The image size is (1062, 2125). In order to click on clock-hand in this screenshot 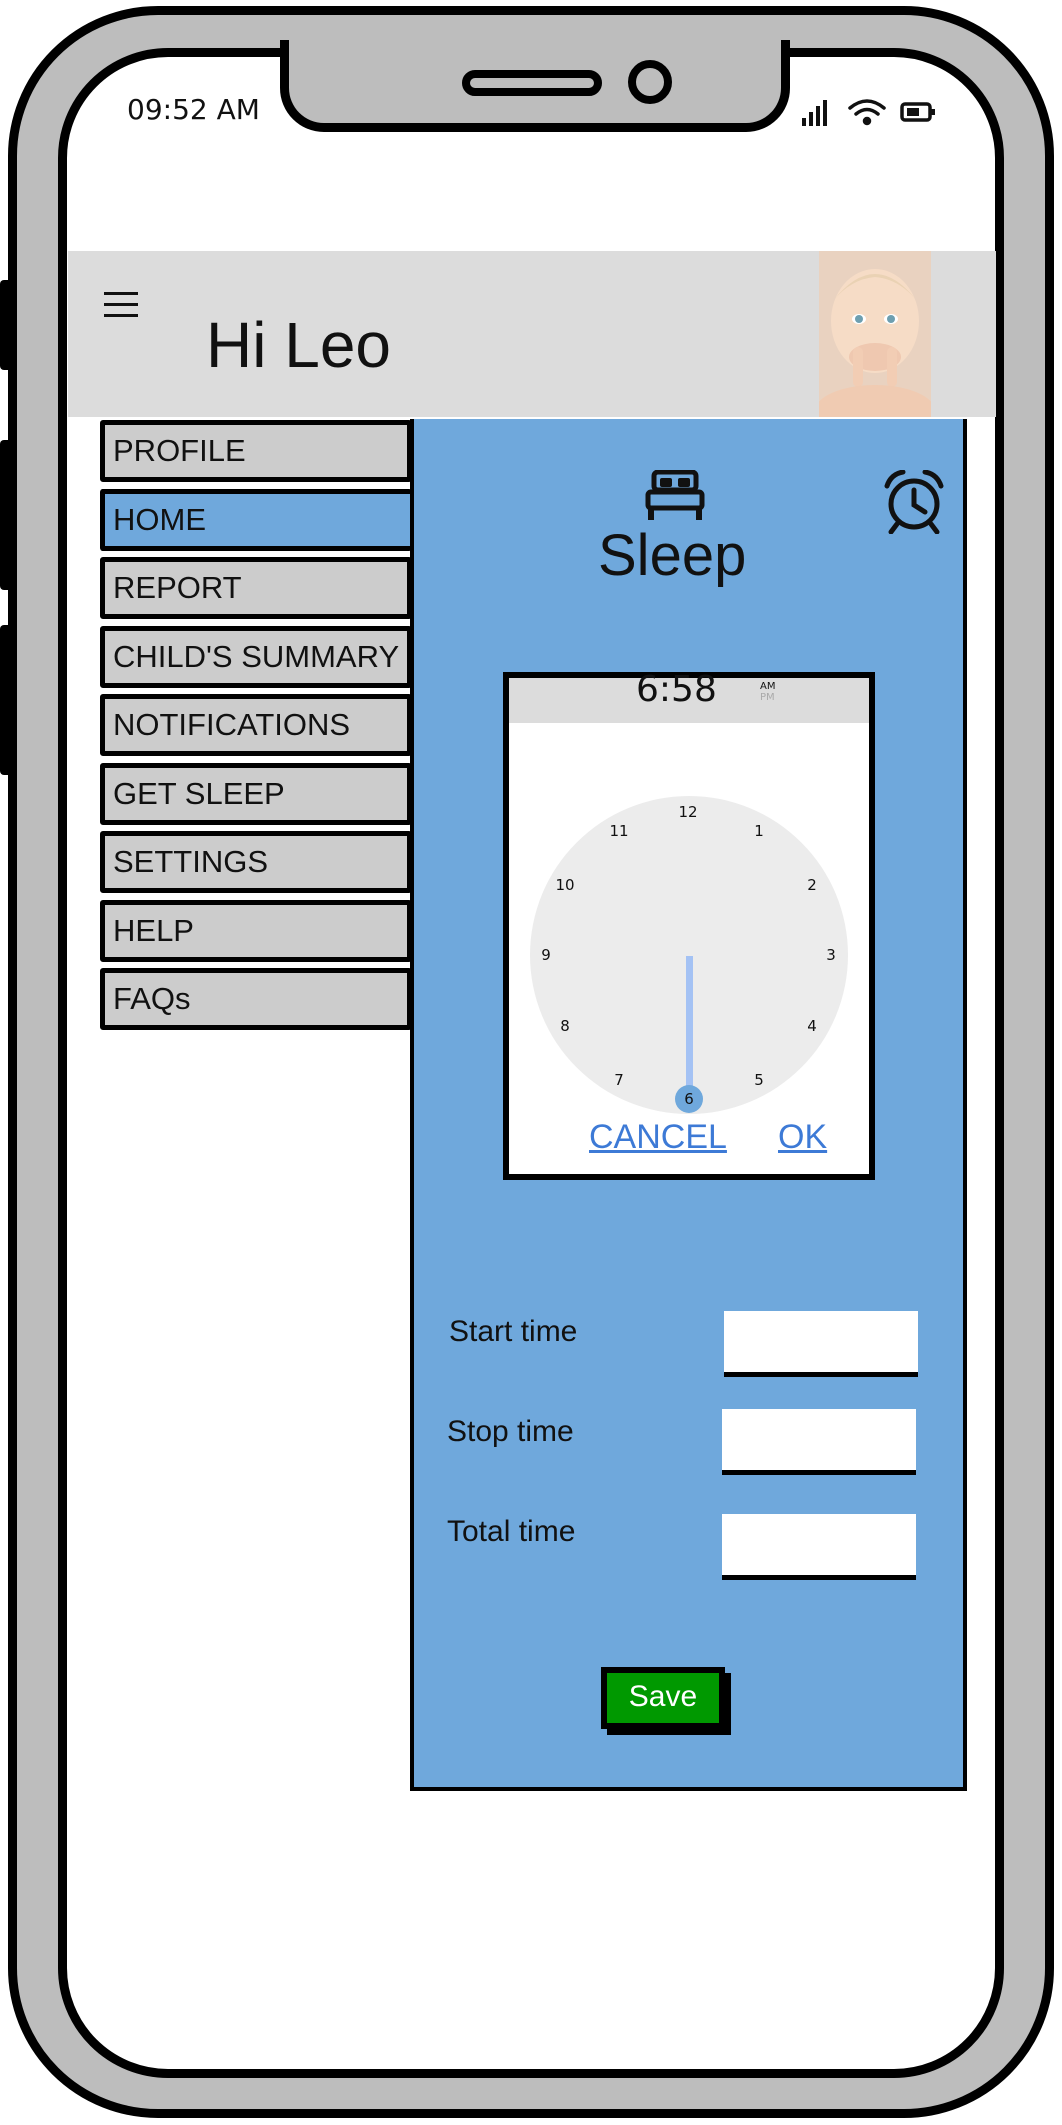, I will do `click(689, 1026)`.